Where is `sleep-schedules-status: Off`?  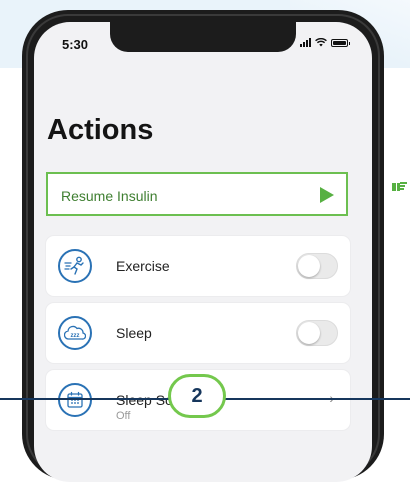 sleep-schedules-status: Off is located at coordinates (123, 416).